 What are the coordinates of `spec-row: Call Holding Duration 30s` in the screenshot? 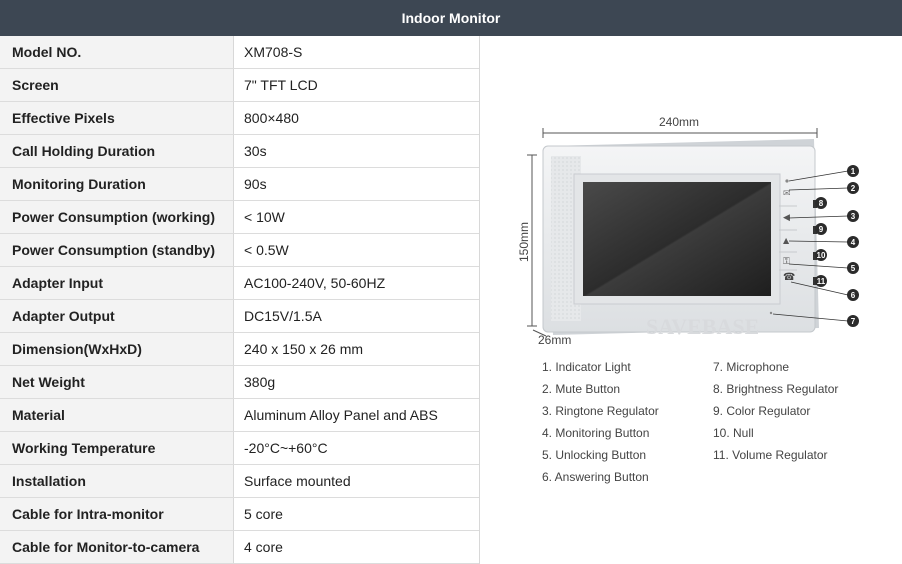 It's located at (240, 151).